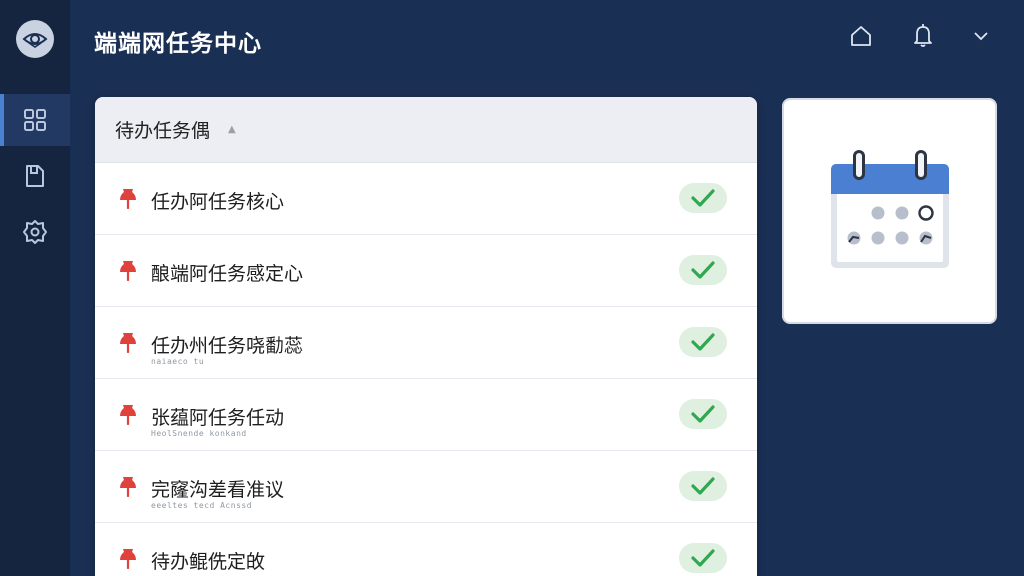 The height and width of the screenshot is (576, 1024). I want to click on task-row: 酿端阿任务感定心, so click(426, 271).